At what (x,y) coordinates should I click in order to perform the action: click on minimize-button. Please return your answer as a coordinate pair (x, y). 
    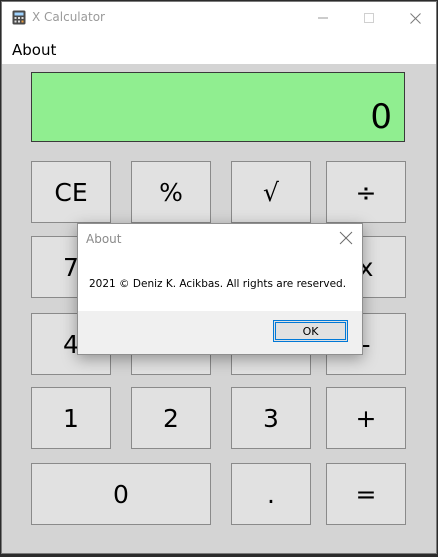
    Looking at the image, I should click on (323, 18).